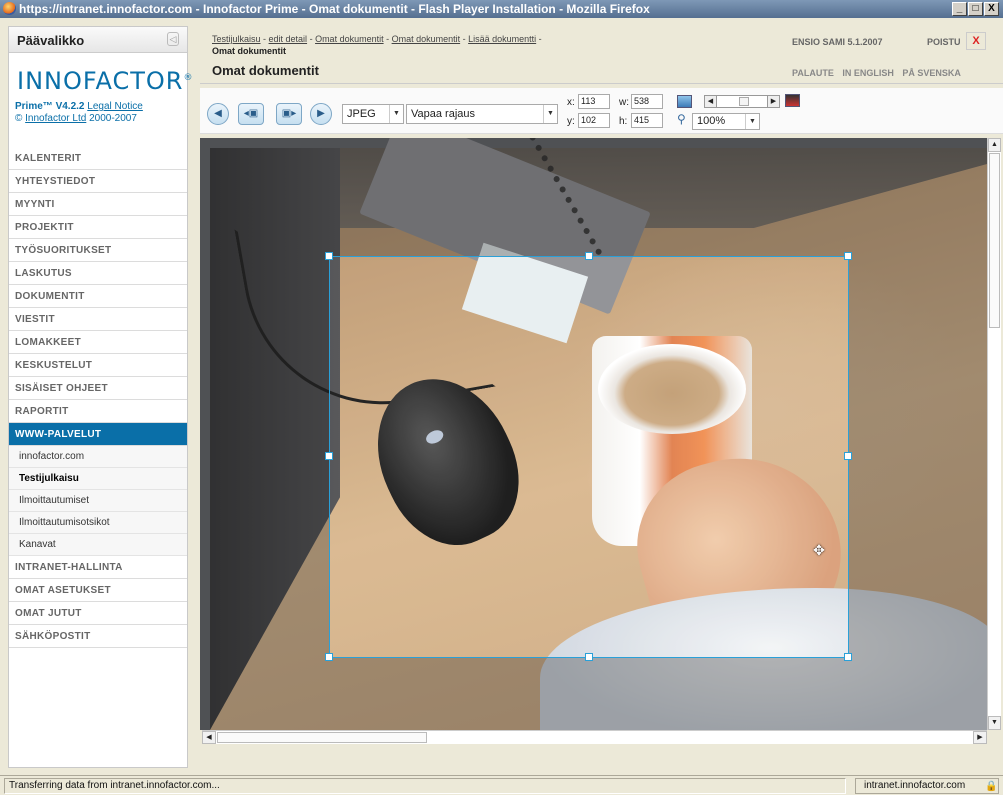  I want to click on w-field: 538, so click(647, 101).